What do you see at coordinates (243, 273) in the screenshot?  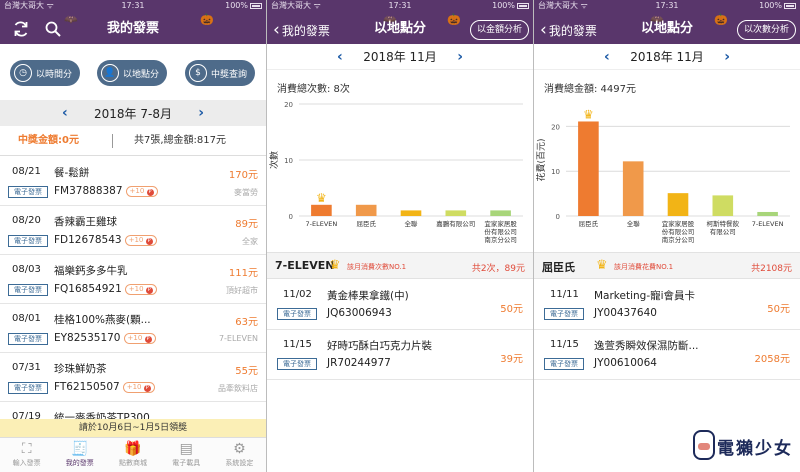 I see `receipt-amount: 111元` at bounding box center [243, 273].